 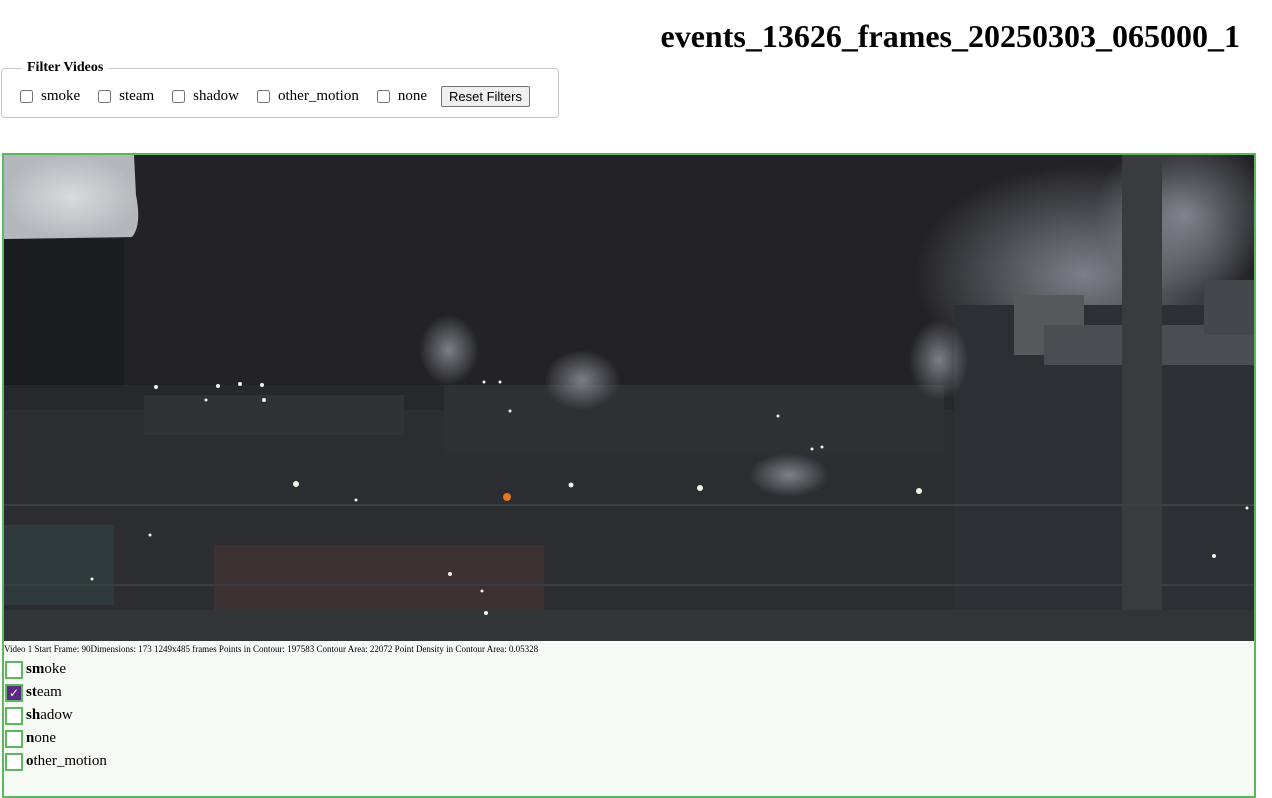 I want to click on filter-checkbox-smoke, so click(x=26, y=96).